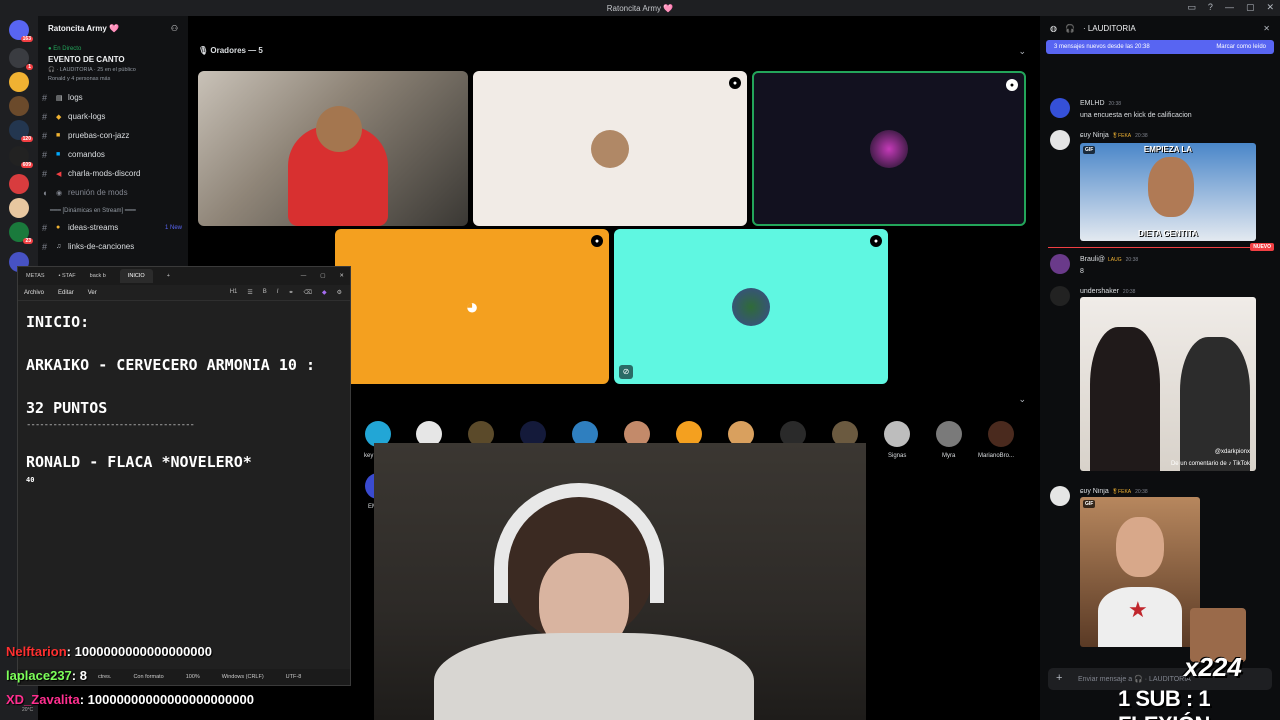 This screenshot has height=720, width=1280. I want to click on megaphone-icon: ◀, so click(59, 174).